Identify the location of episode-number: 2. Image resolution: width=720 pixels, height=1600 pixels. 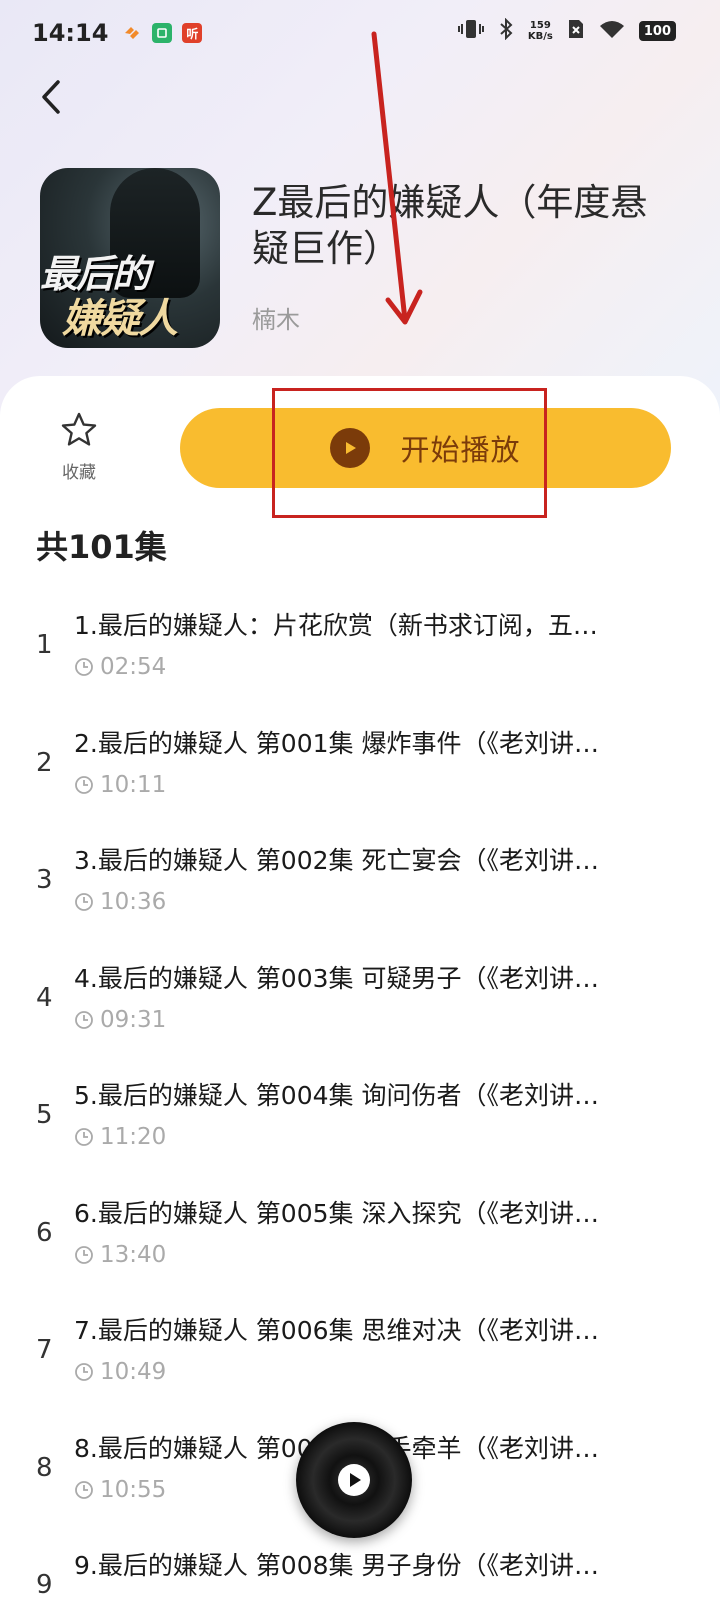
(44, 762).